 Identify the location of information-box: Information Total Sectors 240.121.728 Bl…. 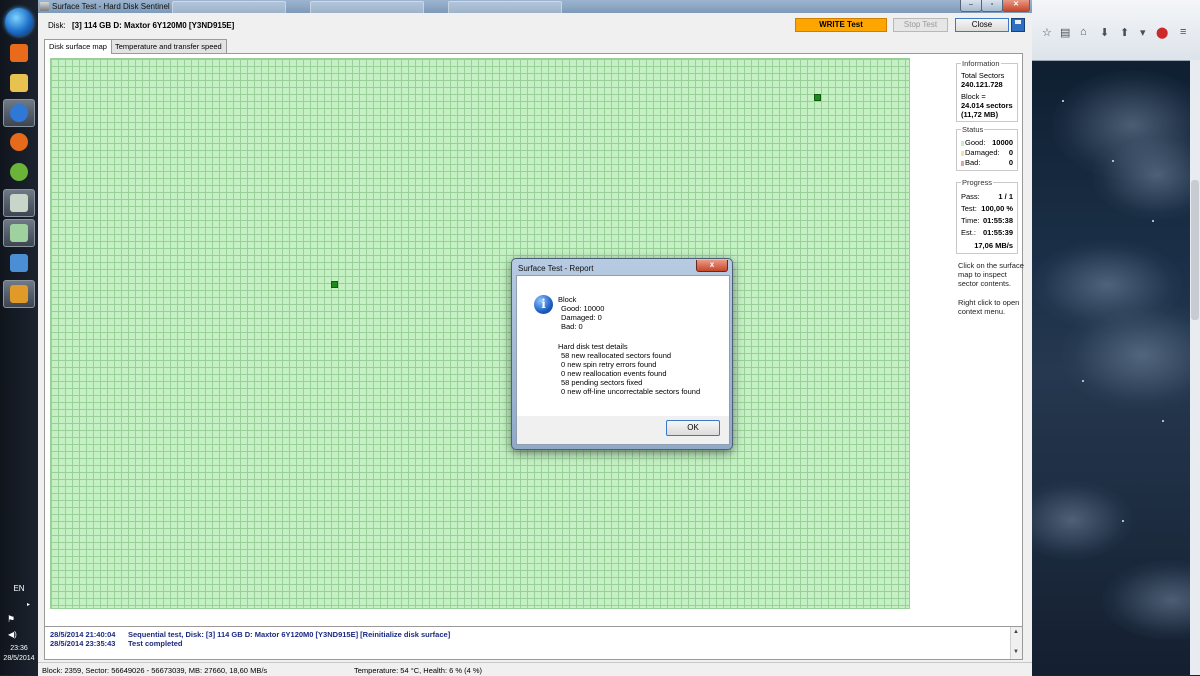
(987, 90).